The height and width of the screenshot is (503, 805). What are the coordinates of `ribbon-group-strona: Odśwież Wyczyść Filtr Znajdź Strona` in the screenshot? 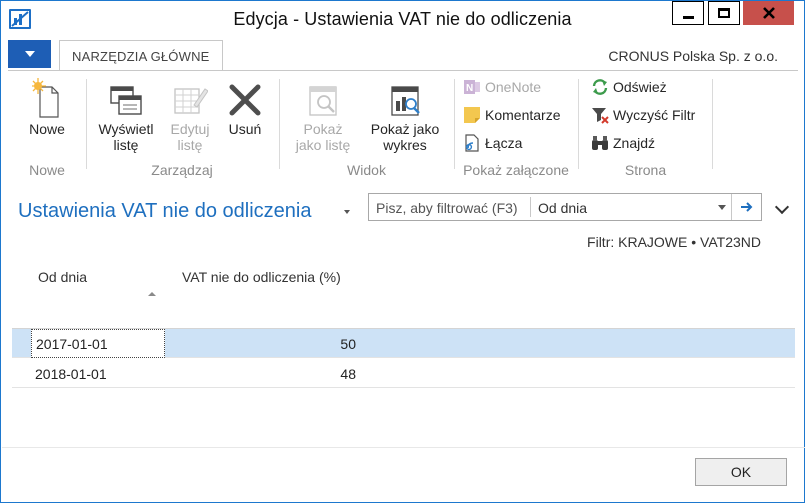 It's located at (645, 127).